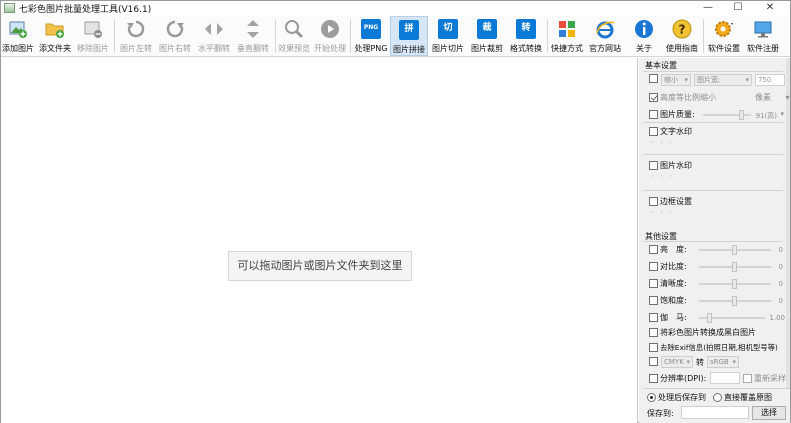  Describe the element at coordinates (747, 378) in the screenshot. I see `resample-checkbox` at that location.